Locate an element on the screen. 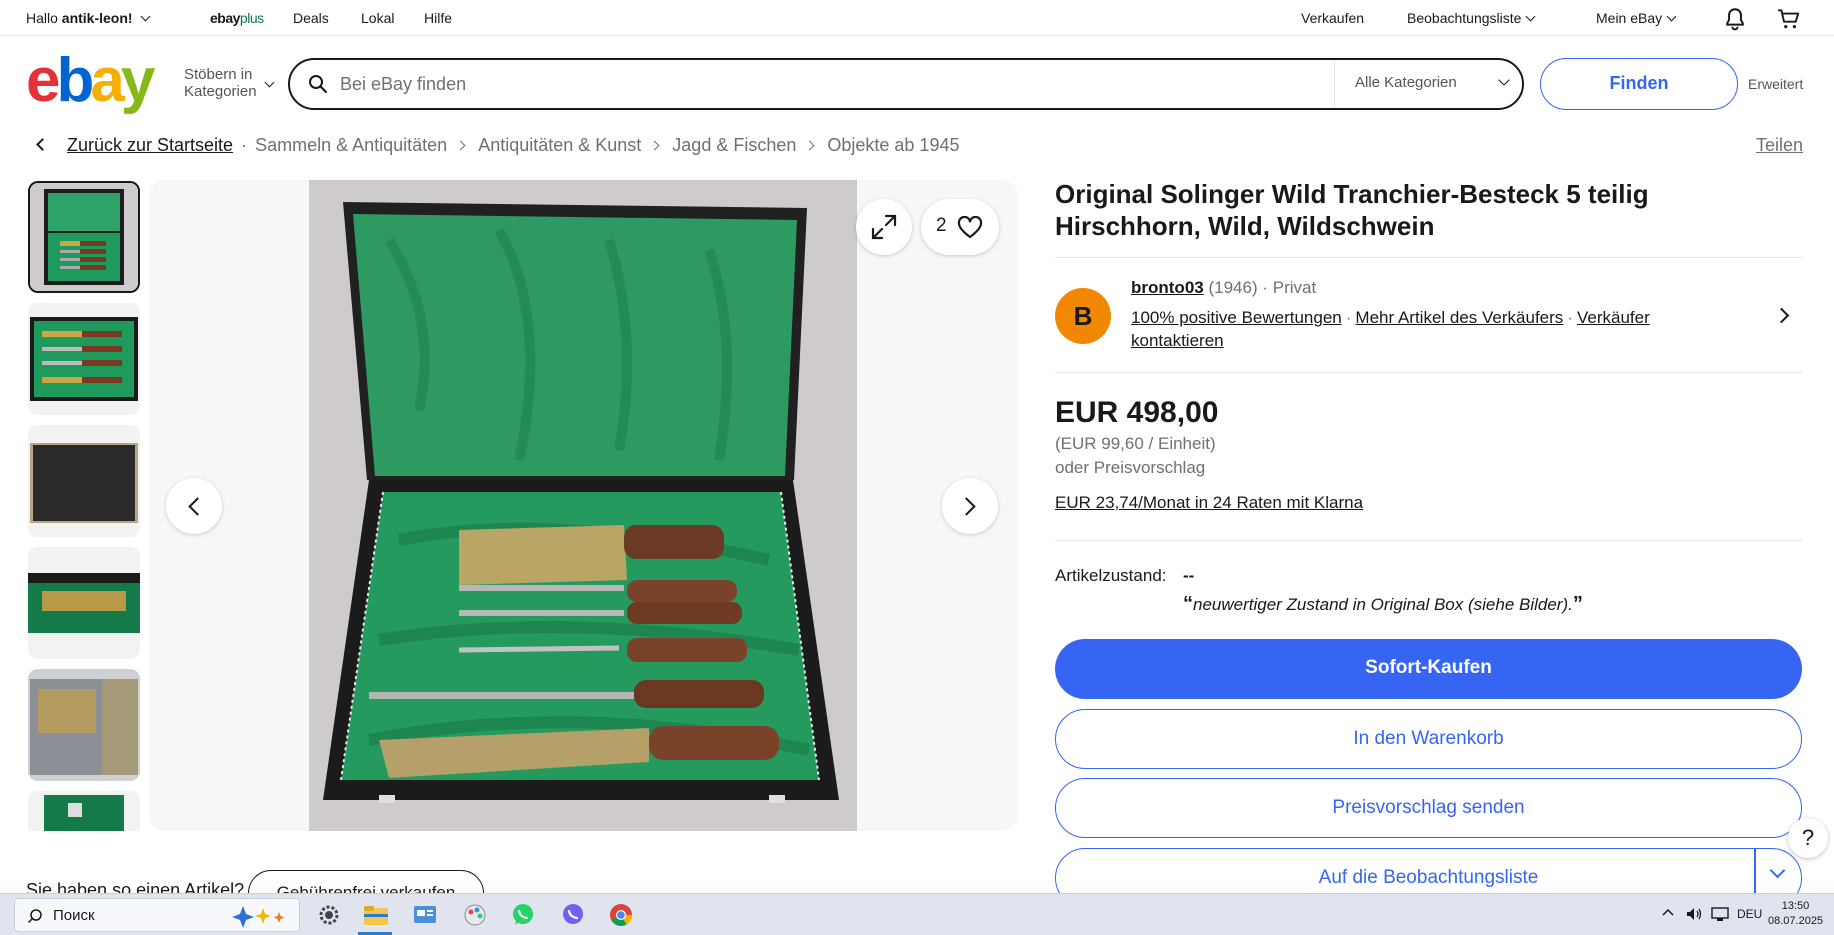 The image size is (1834, 935). breadcrumb-item: Antiquitäten & Kunst is located at coordinates (559, 145).